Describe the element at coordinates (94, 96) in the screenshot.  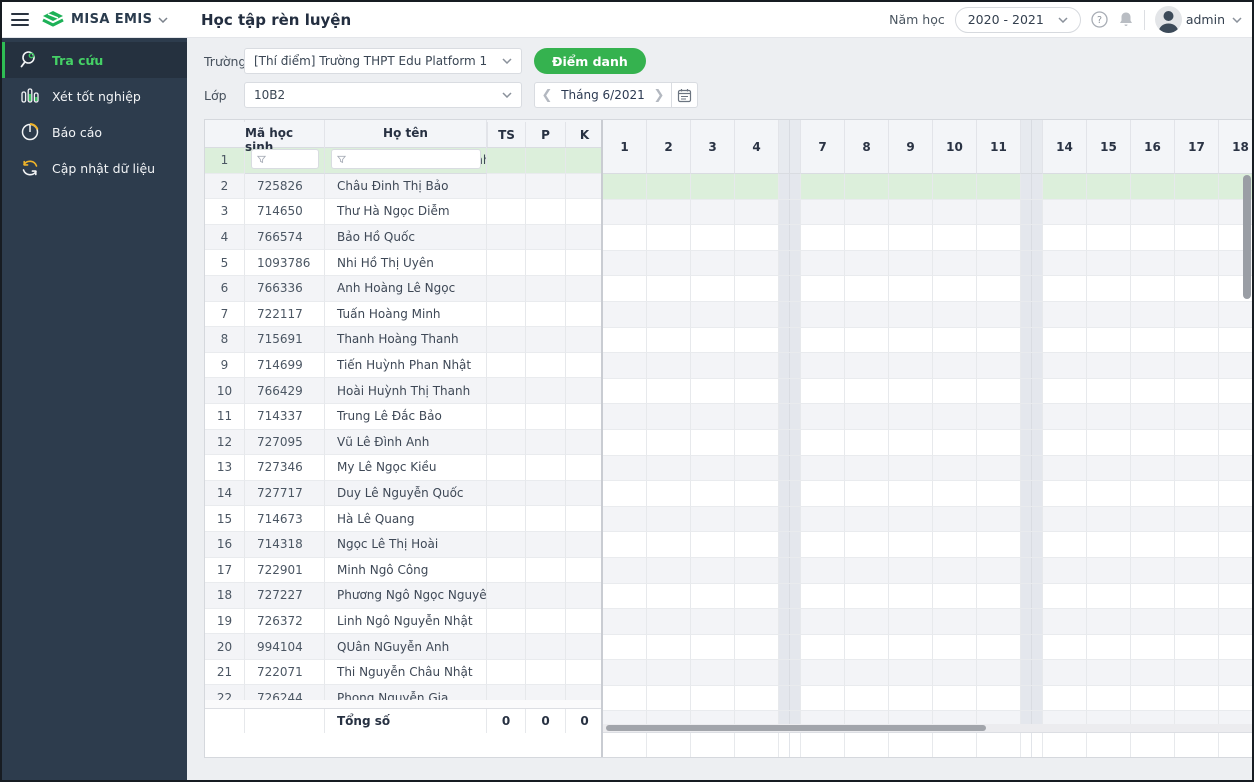
I see `sidebar-item-xet-tot-nghiep: Xét tốt nghiệp` at that location.